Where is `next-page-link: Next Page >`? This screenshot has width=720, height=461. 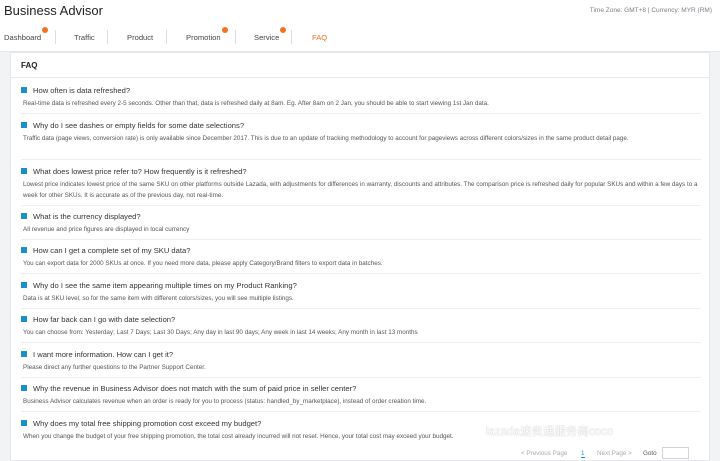
next-page-link: Next Page > is located at coordinates (614, 453).